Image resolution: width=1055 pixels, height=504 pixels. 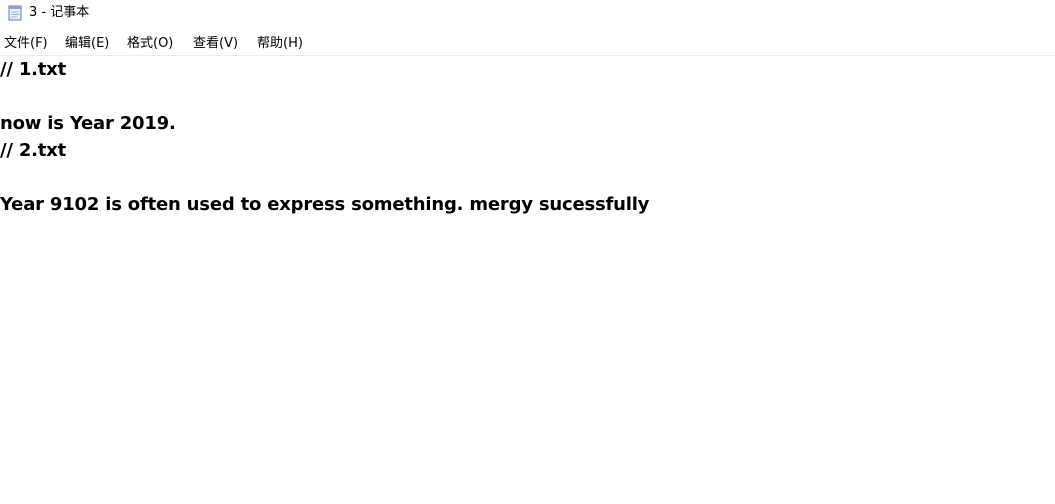 What do you see at coordinates (527, 44) in the screenshot?
I see `menu-bar: 文件(F) 编辑(E) 格式(O) 查看(V) 帮助(H)` at bounding box center [527, 44].